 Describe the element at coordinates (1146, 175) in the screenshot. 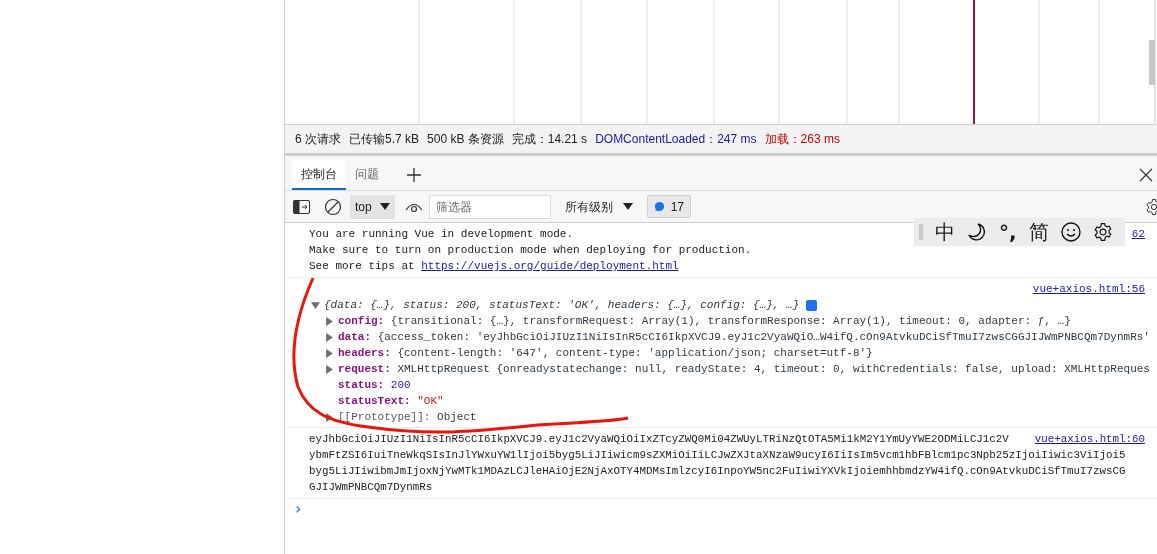

I see `close-icon` at that location.